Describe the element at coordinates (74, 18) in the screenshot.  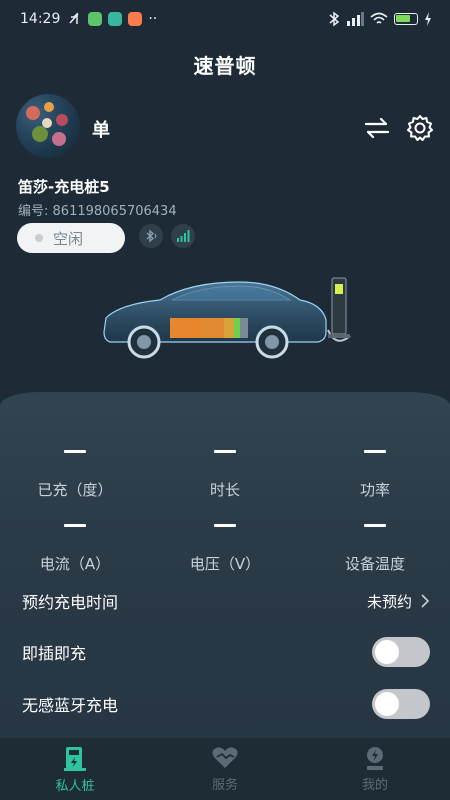
I see `mute-icon` at that location.